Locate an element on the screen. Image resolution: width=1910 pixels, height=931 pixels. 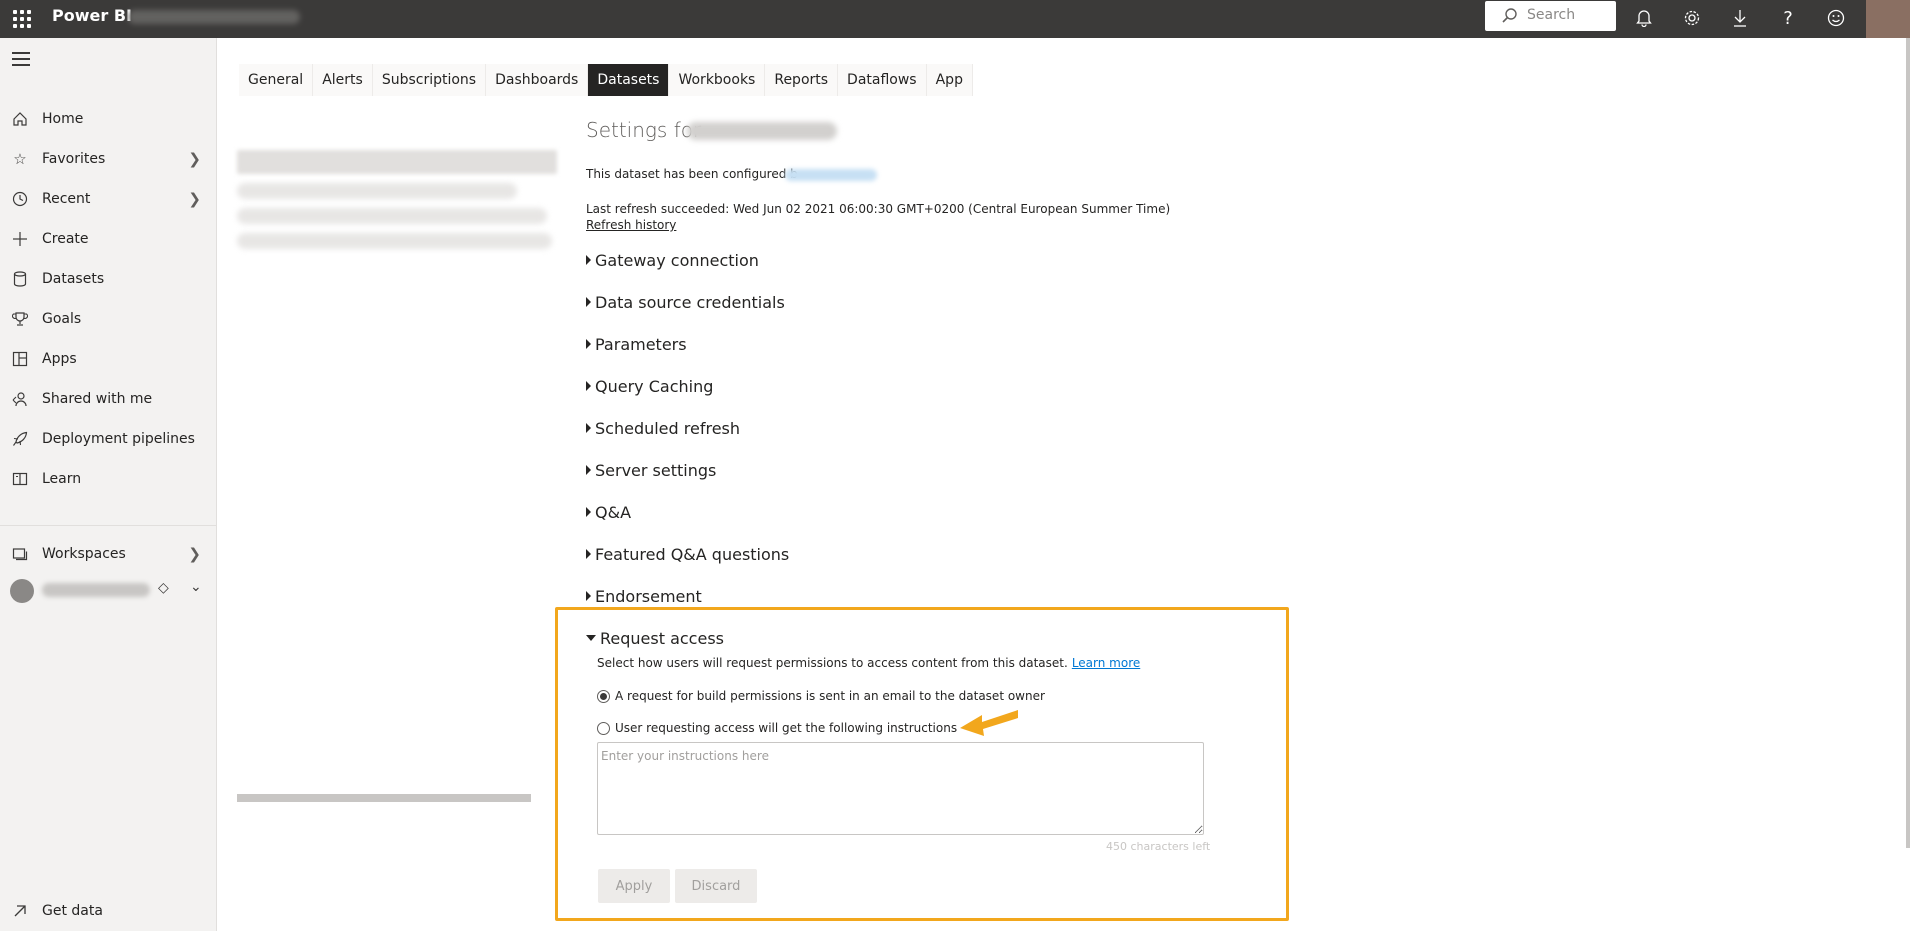
nav-item-label: Home is located at coordinates (63, 119).